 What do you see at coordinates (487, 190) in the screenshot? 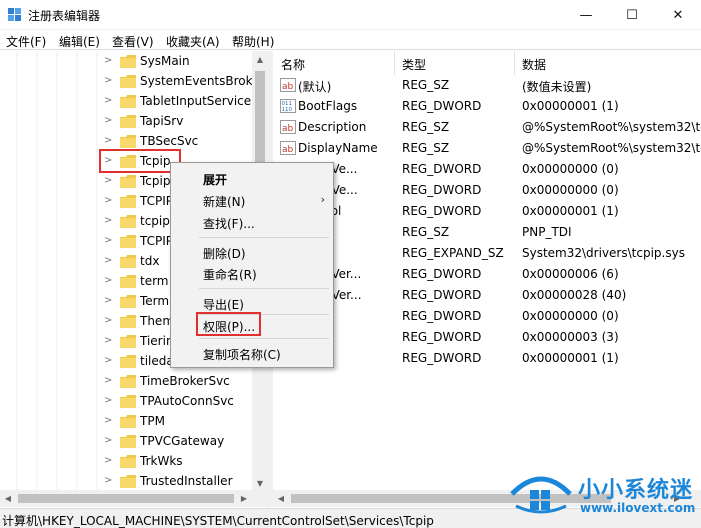
I see `value-row: 011110MinorVe...REG_DWORD0x00000000 (0)` at bounding box center [487, 190].